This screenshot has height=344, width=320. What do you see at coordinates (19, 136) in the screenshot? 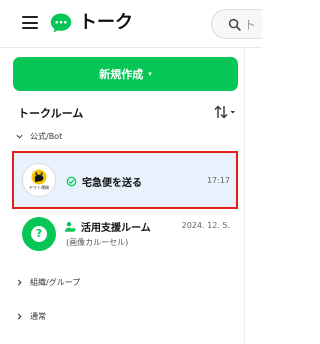
I see `chevron-down-icon` at bounding box center [19, 136].